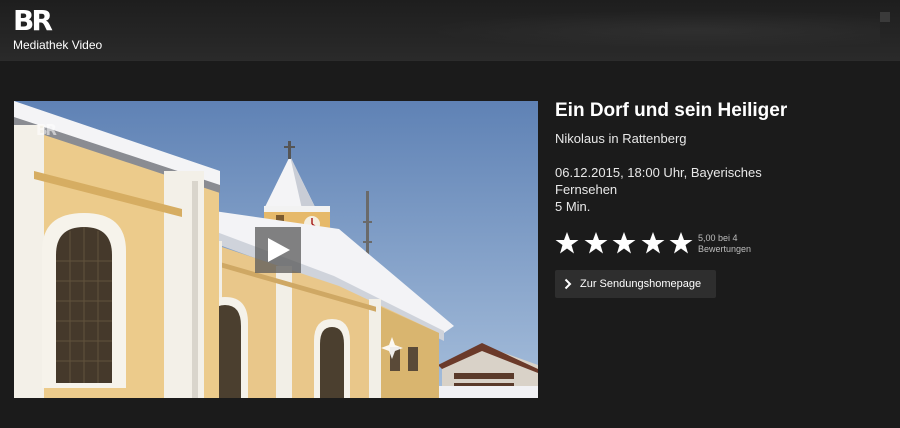 Image resolution: width=900 pixels, height=428 pixels. I want to click on duration: 5 Min., so click(573, 206).